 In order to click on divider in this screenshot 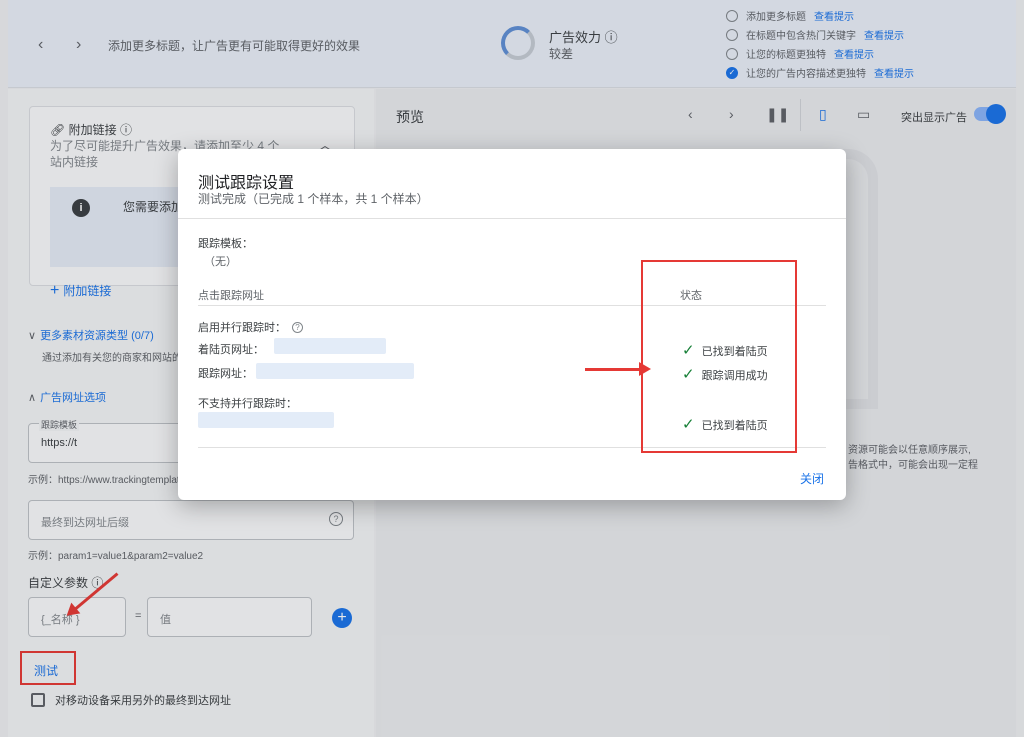, I will do `click(512, 218)`.